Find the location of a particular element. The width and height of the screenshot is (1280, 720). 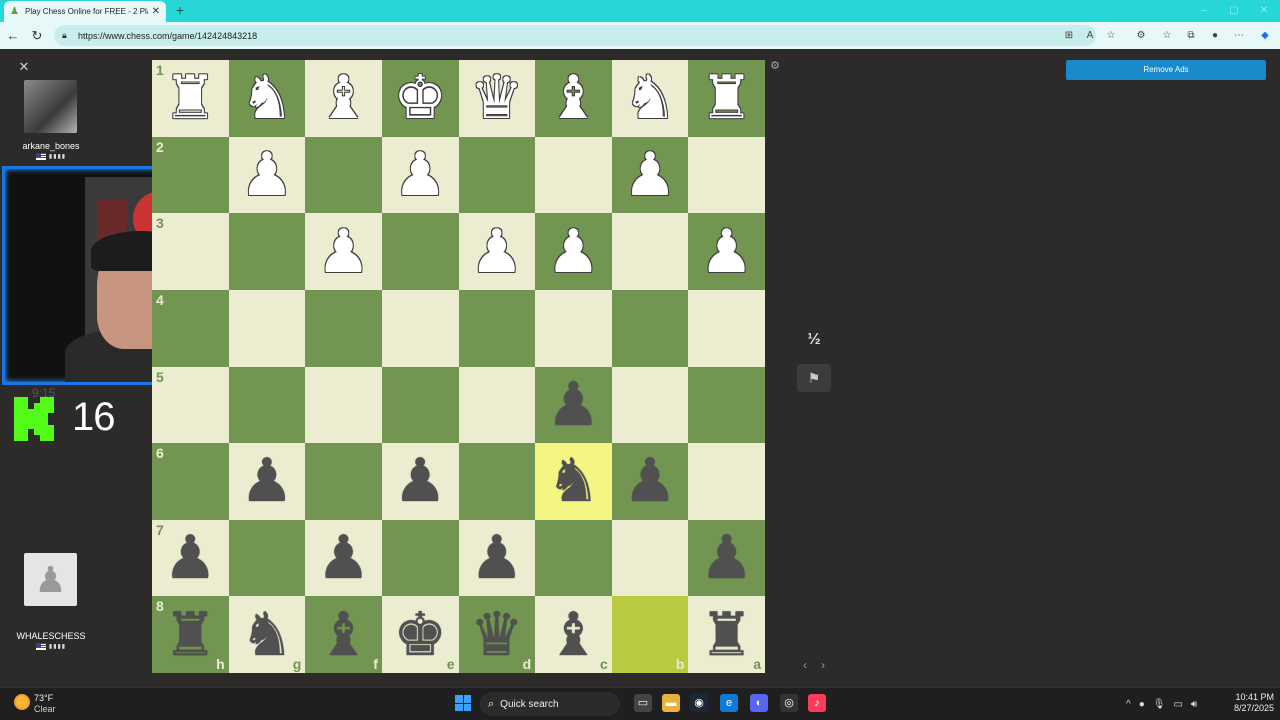

white-bishop-icon: ♝ is located at coordinates (343, 98).